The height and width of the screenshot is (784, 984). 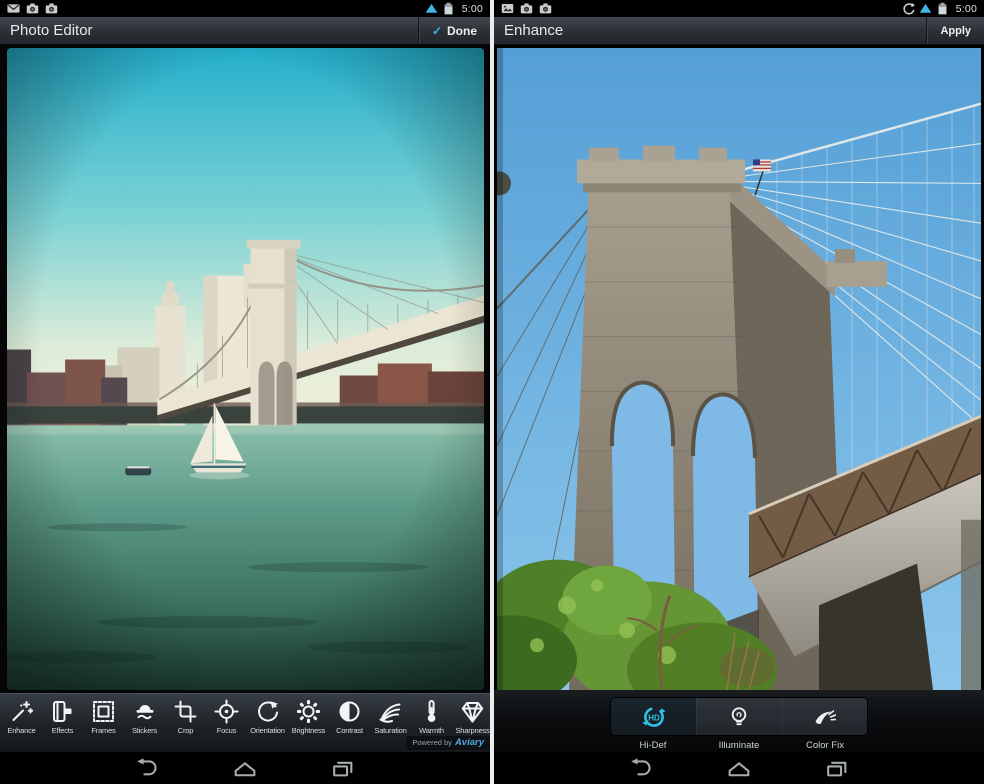 What do you see at coordinates (390, 730) in the screenshot?
I see `tool-label: Saturation` at bounding box center [390, 730].